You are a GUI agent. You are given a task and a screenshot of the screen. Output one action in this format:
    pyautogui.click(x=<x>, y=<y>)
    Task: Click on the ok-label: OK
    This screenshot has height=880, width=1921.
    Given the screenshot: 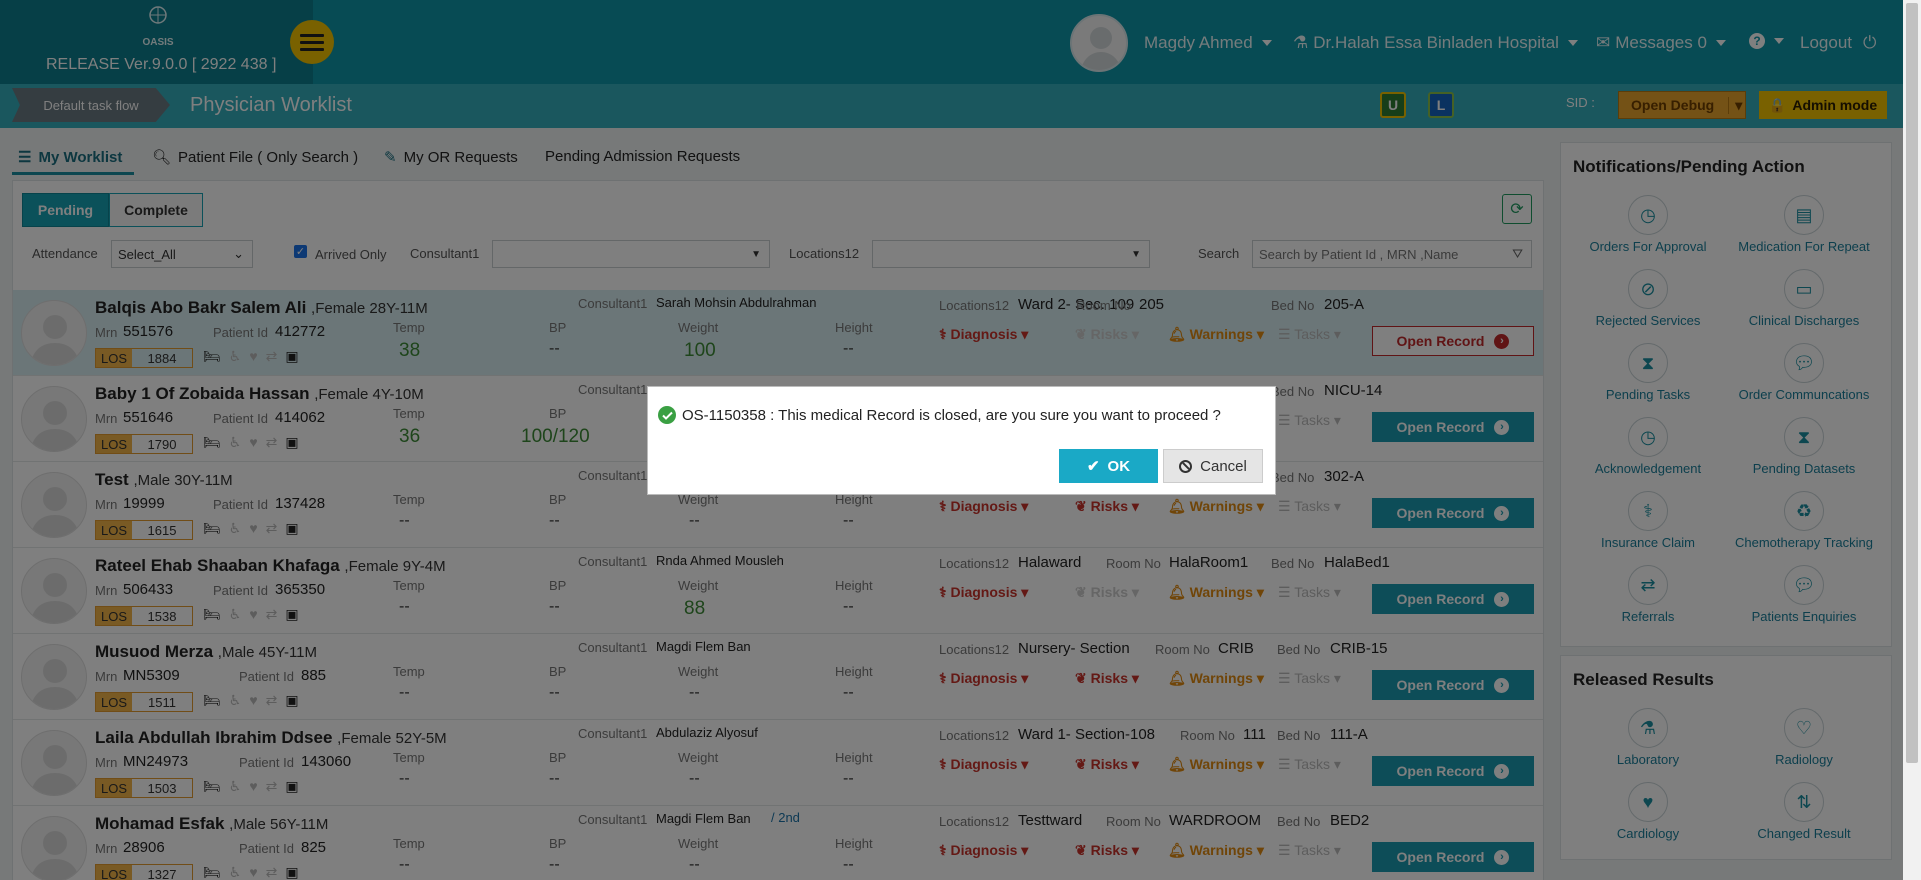 What is the action you would take?
    pyautogui.click(x=1119, y=466)
    